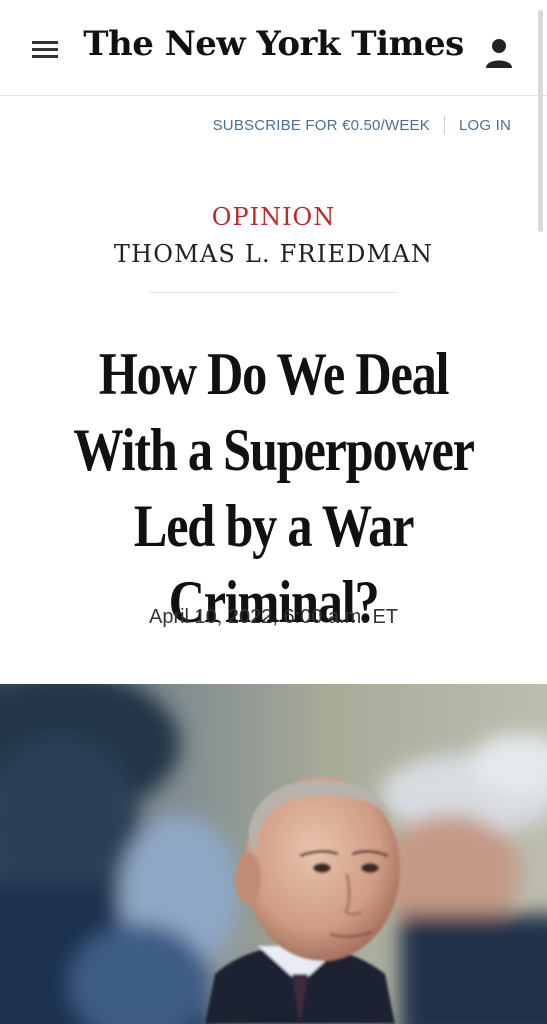 This screenshot has height=1024, width=547. What do you see at coordinates (499, 54) in the screenshot?
I see `user-account-icon` at bounding box center [499, 54].